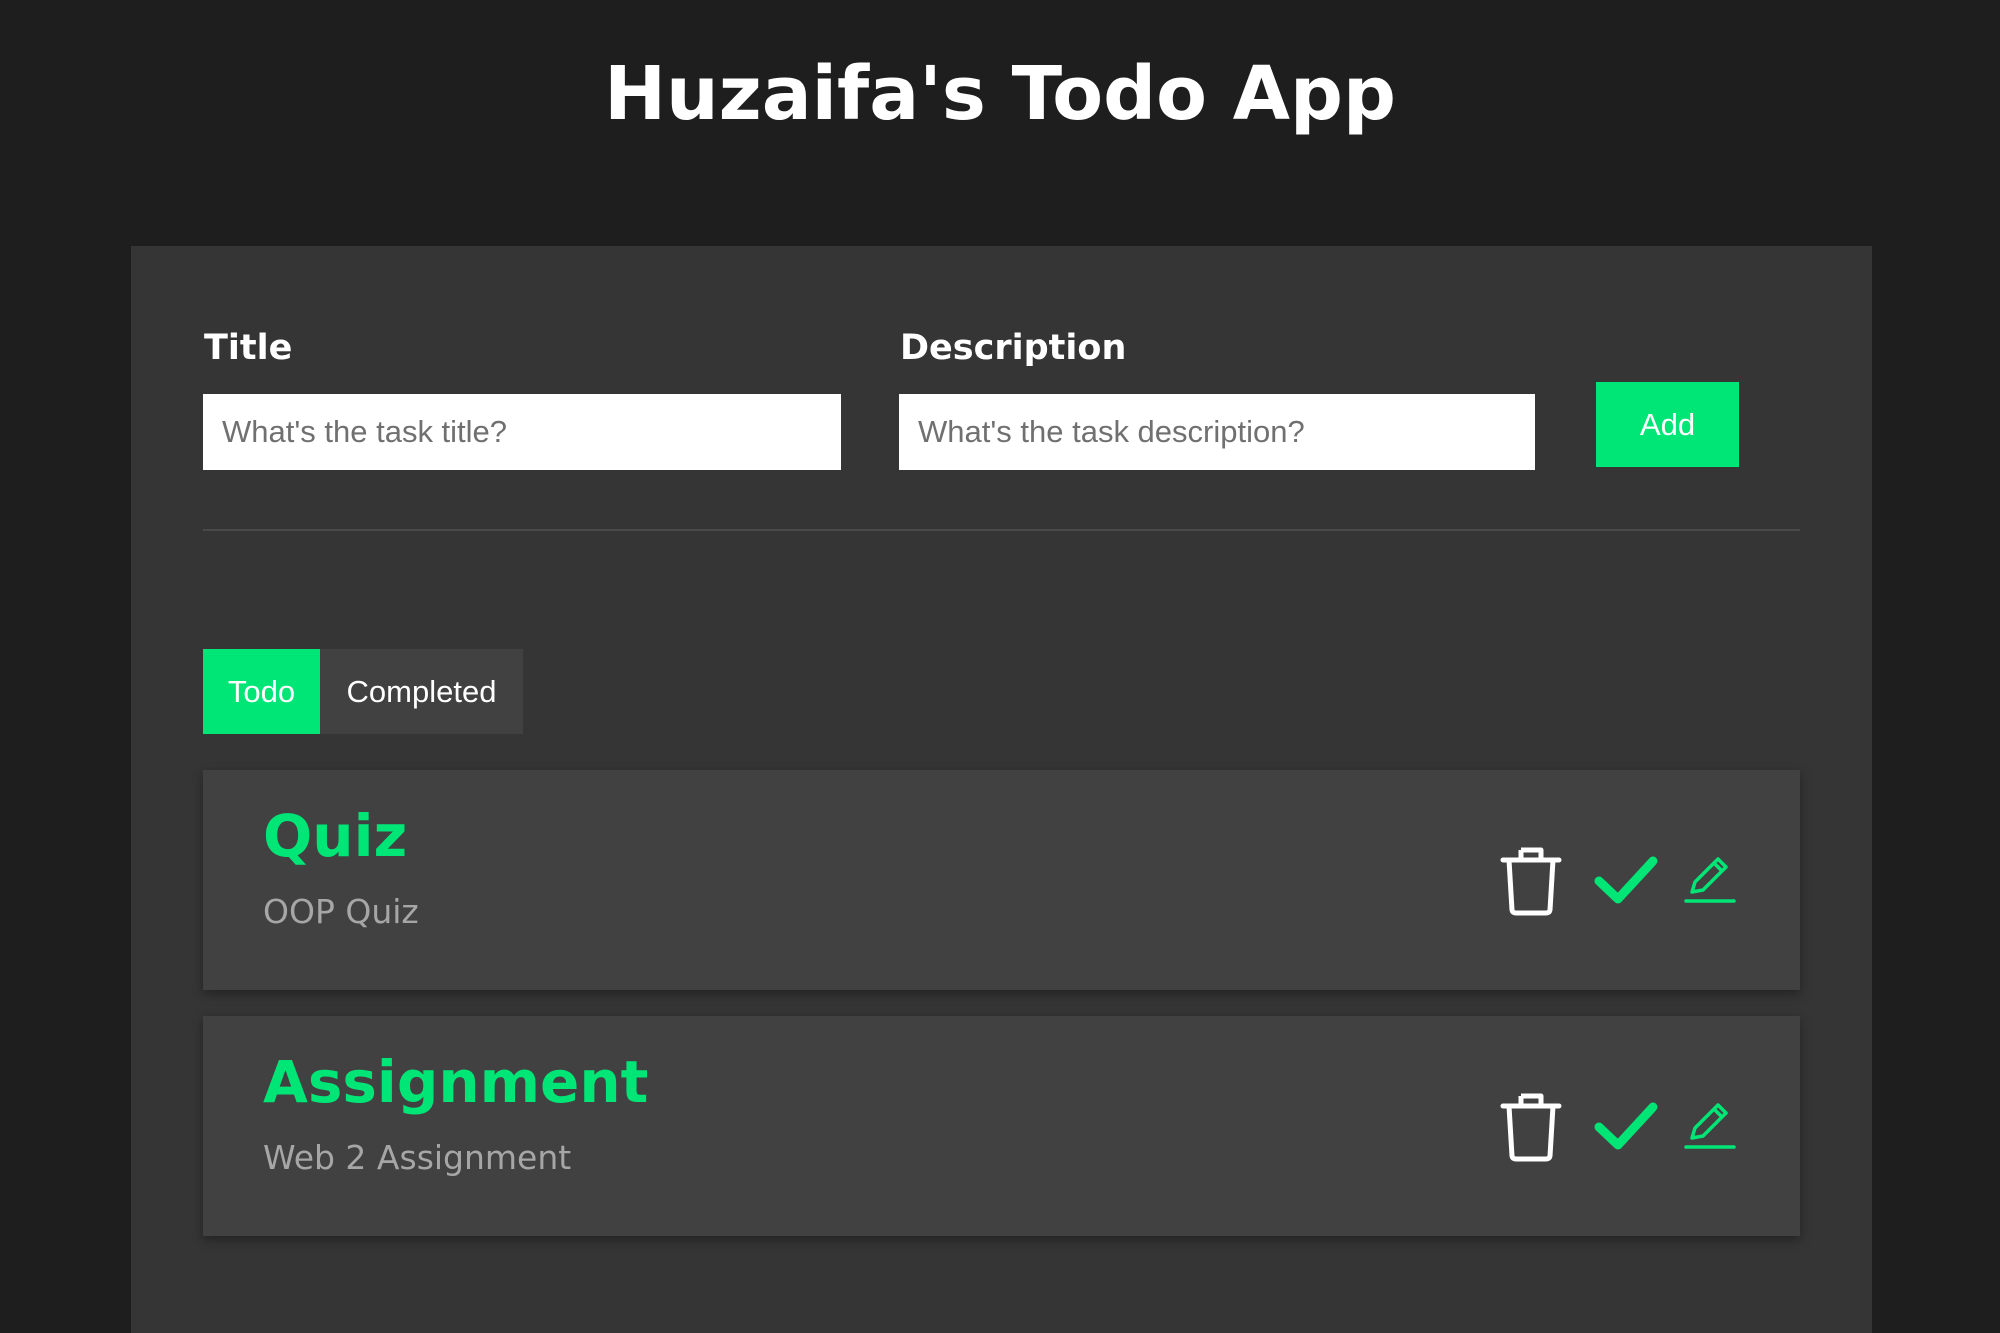 This screenshot has width=2000, height=1333. What do you see at coordinates (456, 1082) in the screenshot?
I see `todo-title: Assignment` at bounding box center [456, 1082].